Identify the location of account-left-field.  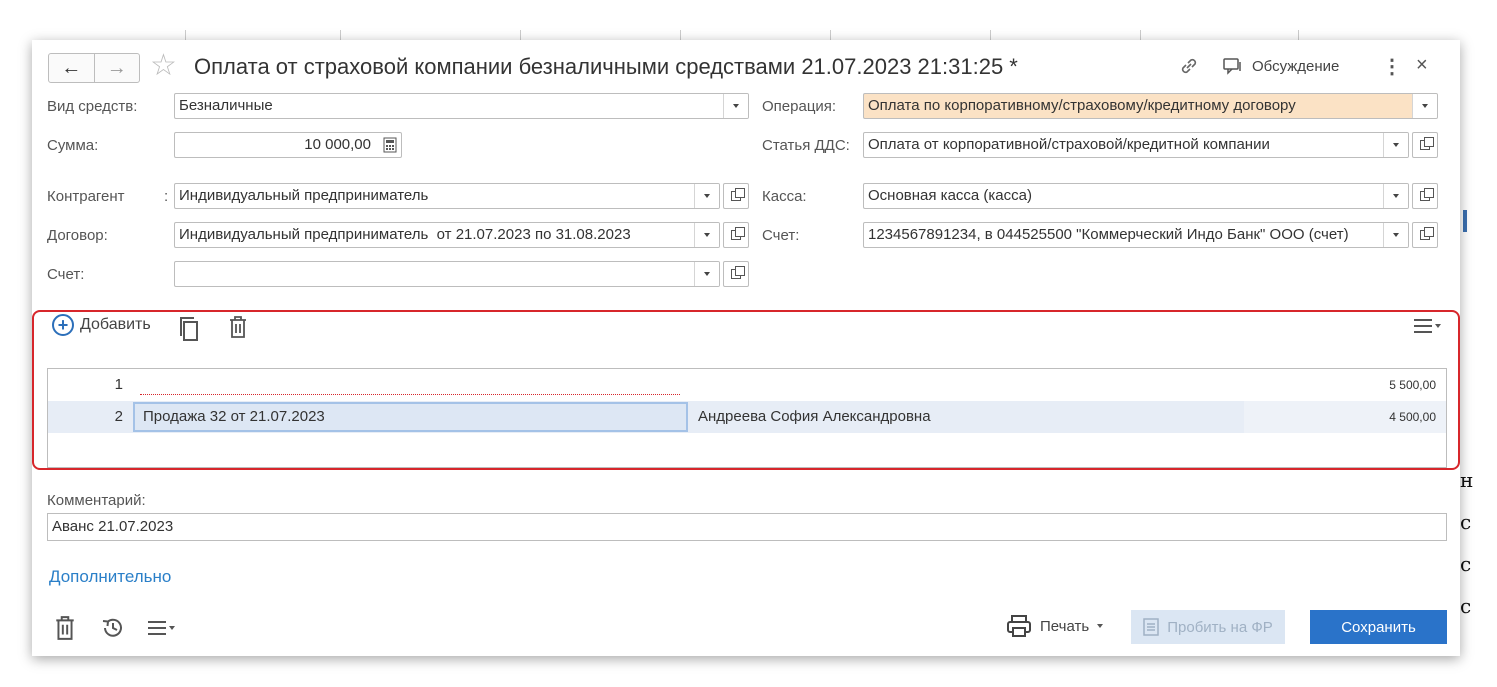
(447, 274).